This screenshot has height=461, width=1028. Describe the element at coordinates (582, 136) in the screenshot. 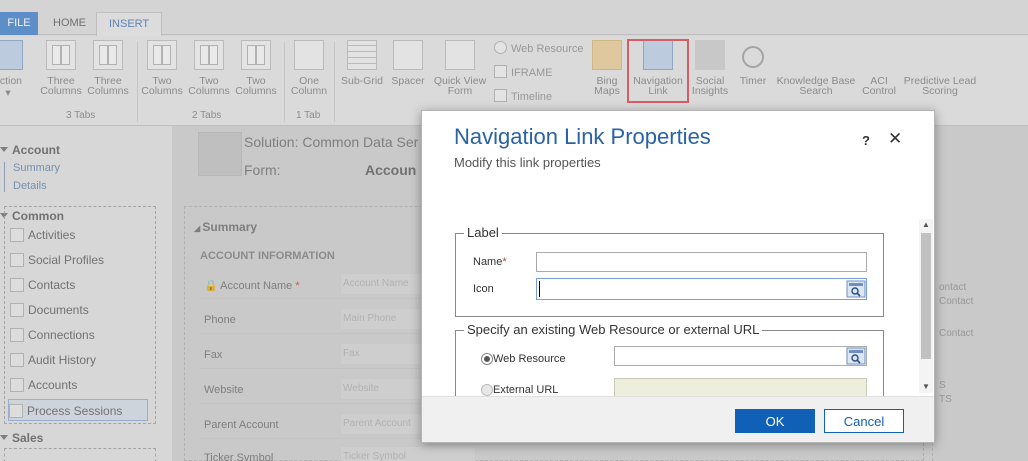

I see `dialog-title: Navigation Link Properties` at that location.